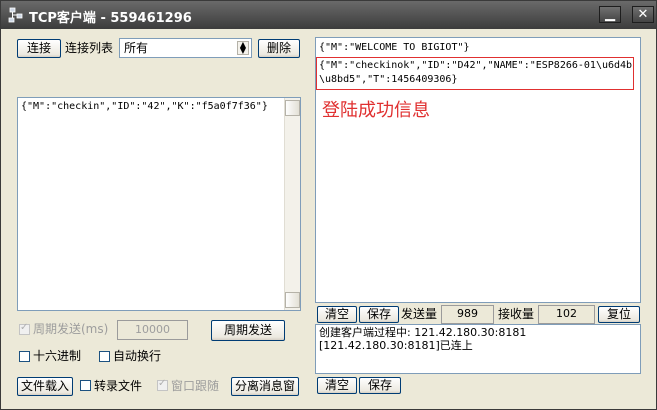  What do you see at coordinates (423, 332) in the screenshot?
I see `log-line-1: 创建客户端过程中: 121.42.180.30:8181` at bounding box center [423, 332].